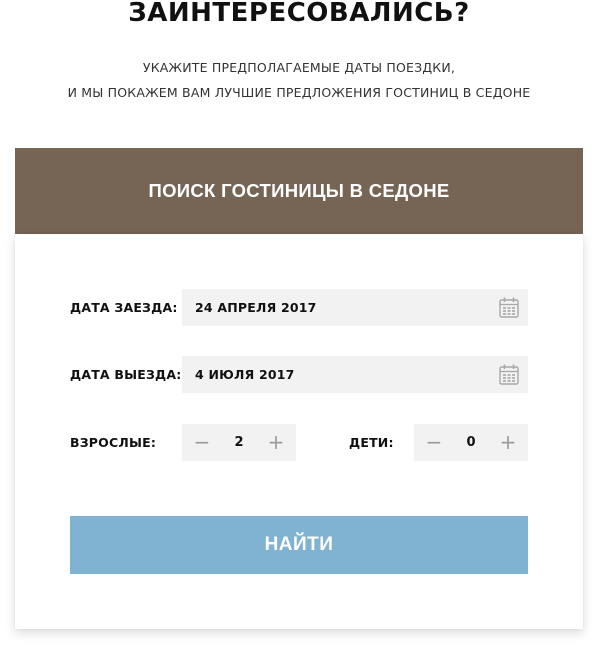  I want to click on adults-count: 2, so click(239, 442).